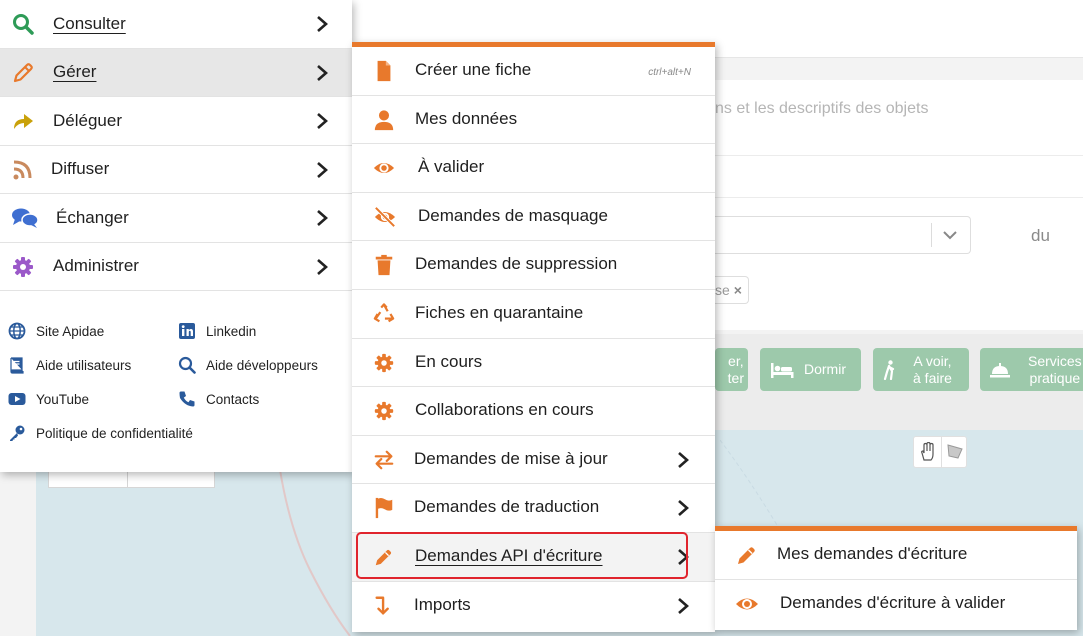 The width and height of the screenshot is (1083, 636). Describe the element at coordinates (533, 168) in the screenshot. I see `submenu-item-a-valider: À valider` at that location.